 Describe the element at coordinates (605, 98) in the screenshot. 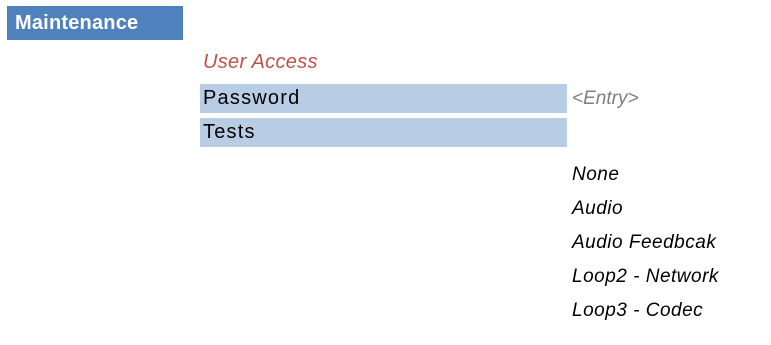

I see `password-entry-field: <Entry>` at that location.